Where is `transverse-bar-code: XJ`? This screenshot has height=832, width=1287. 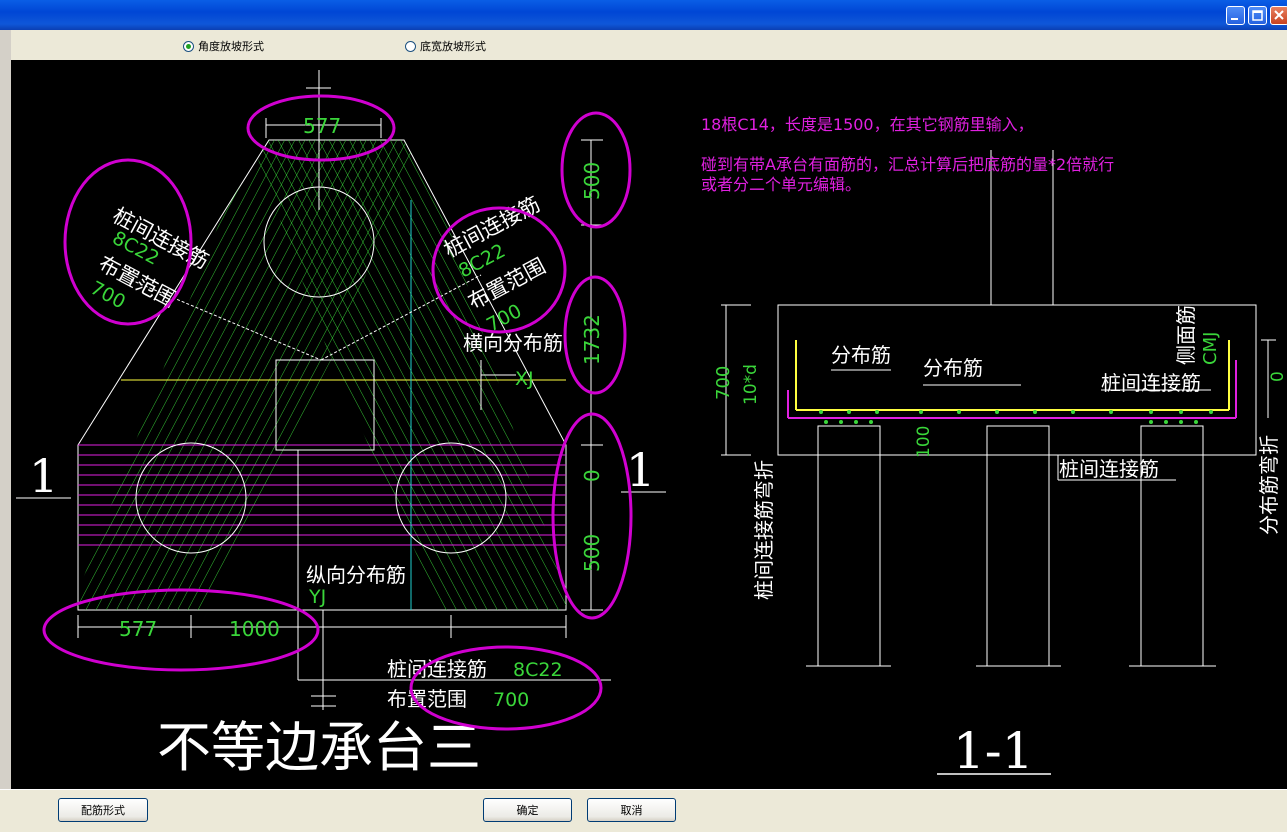 transverse-bar-code: XJ is located at coordinates (524, 379).